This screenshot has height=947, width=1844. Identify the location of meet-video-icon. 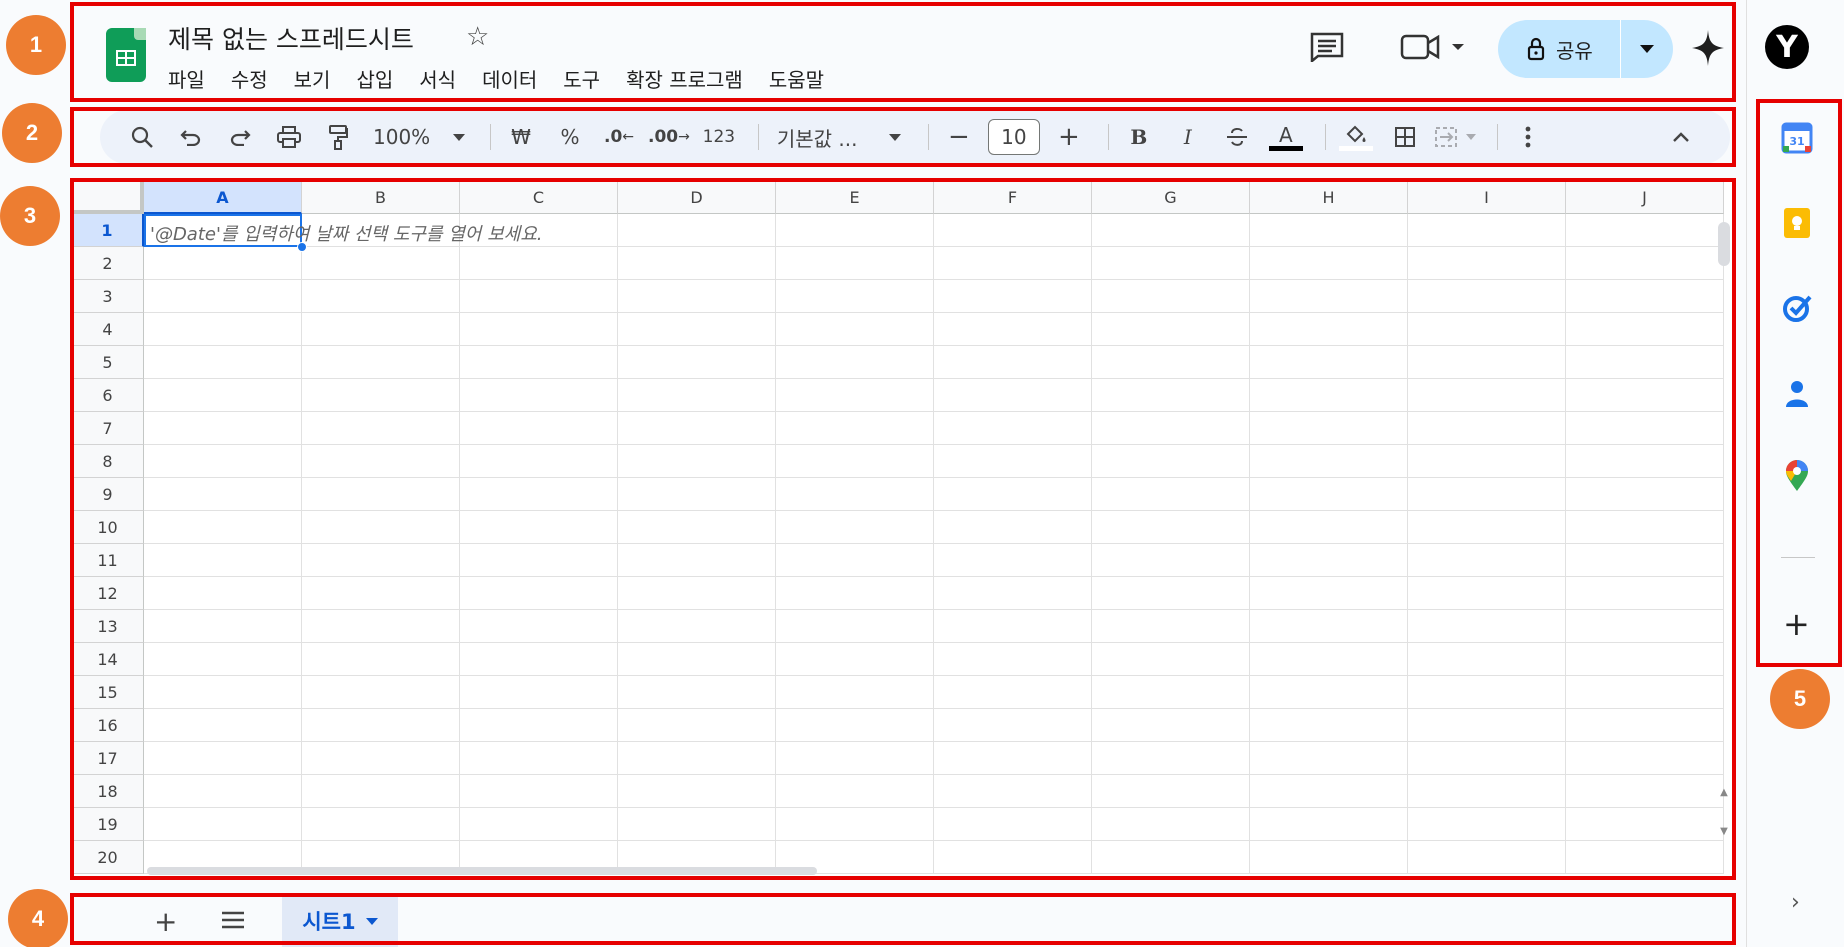
(1435, 47).